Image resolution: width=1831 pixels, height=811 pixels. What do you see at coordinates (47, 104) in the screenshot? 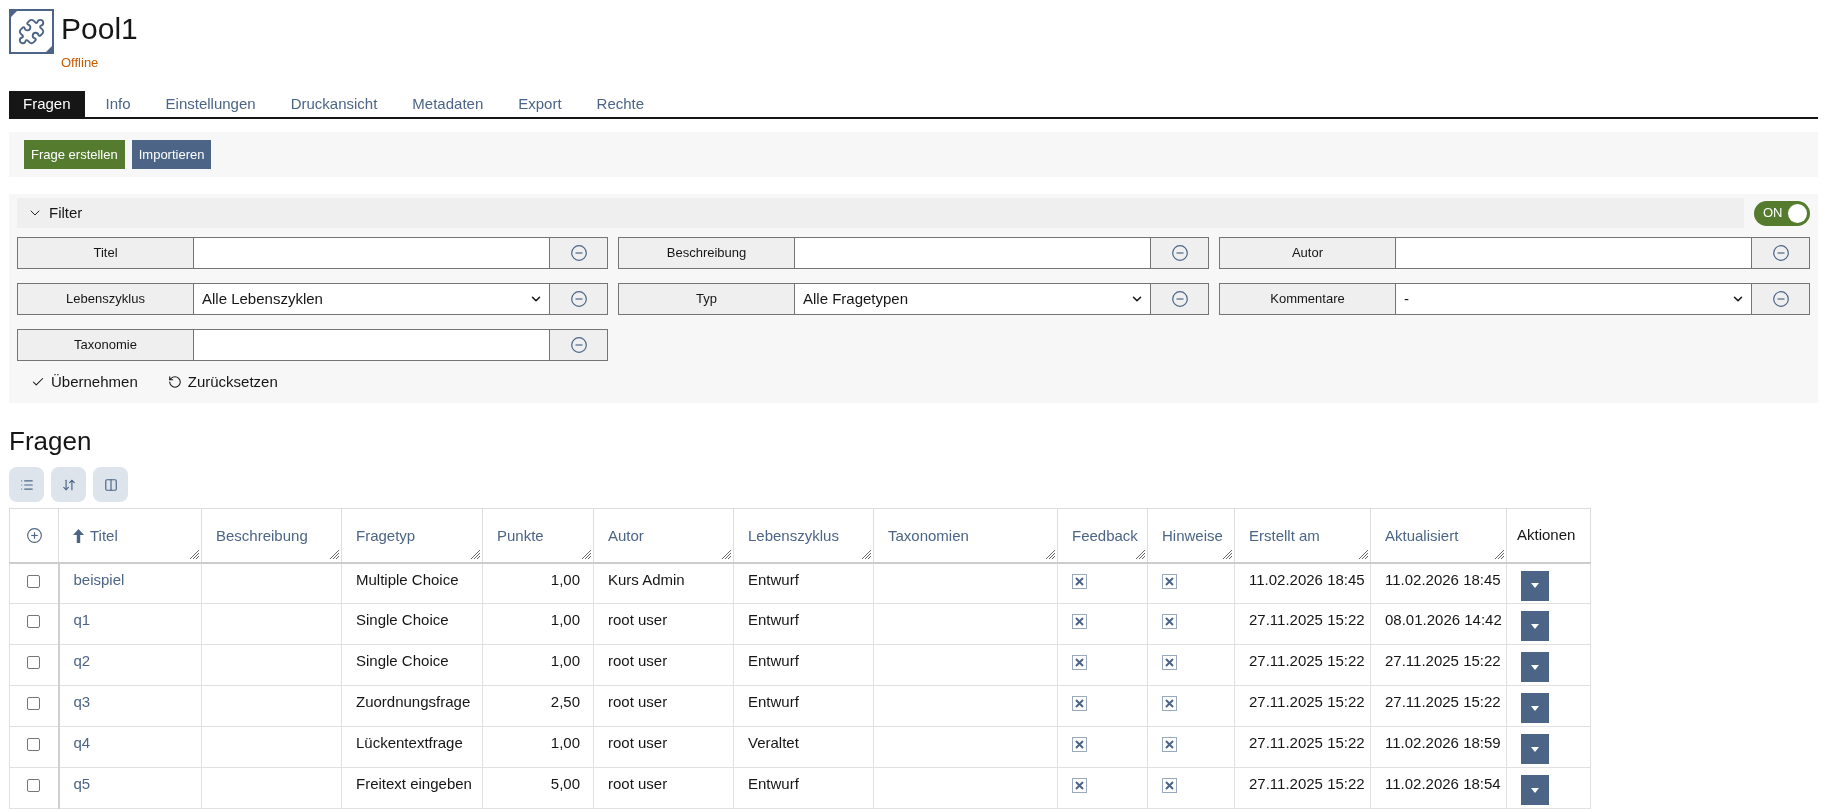
I see `tab: Fragen` at bounding box center [47, 104].